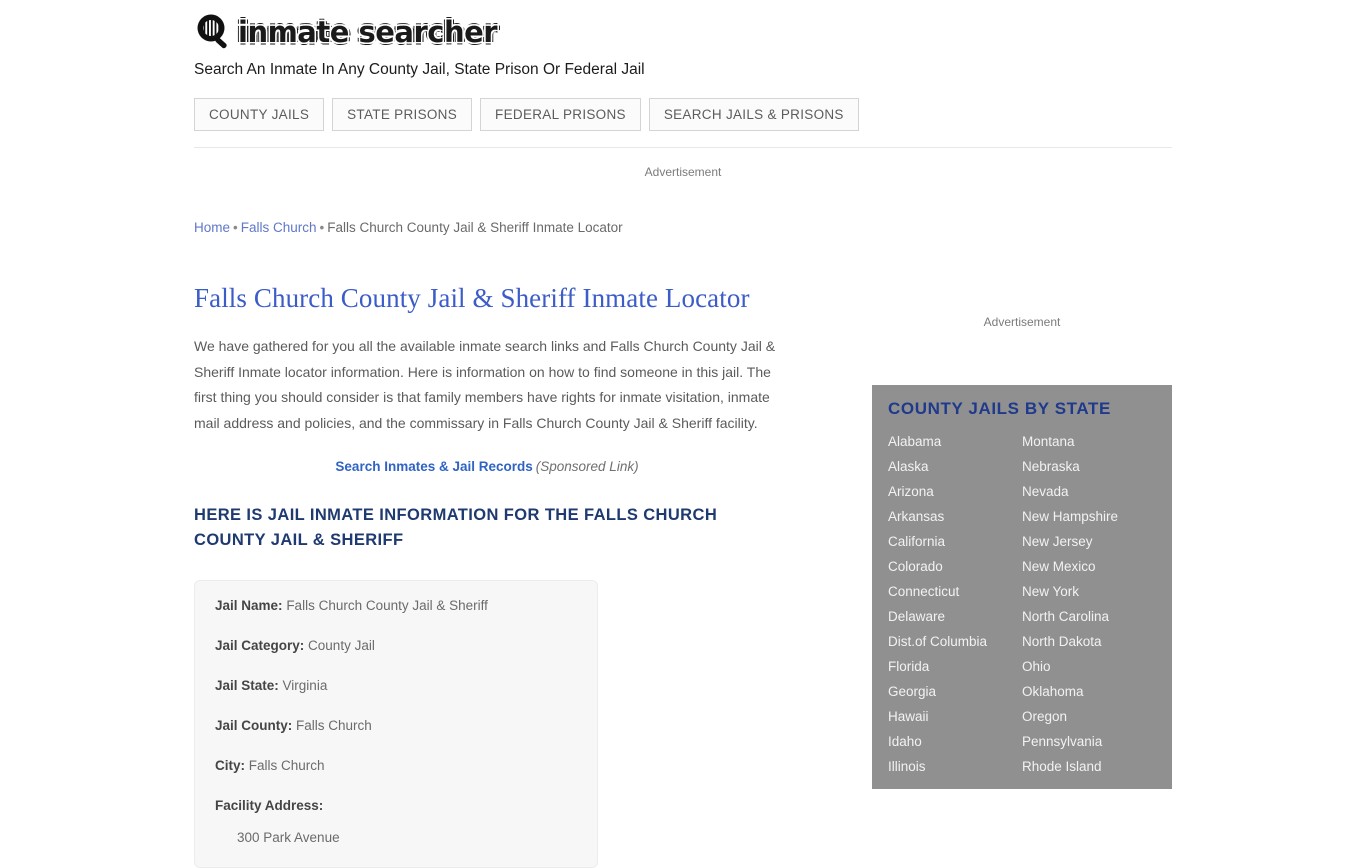  I want to click on list-item: New Hampshire, so click(1089, 516).